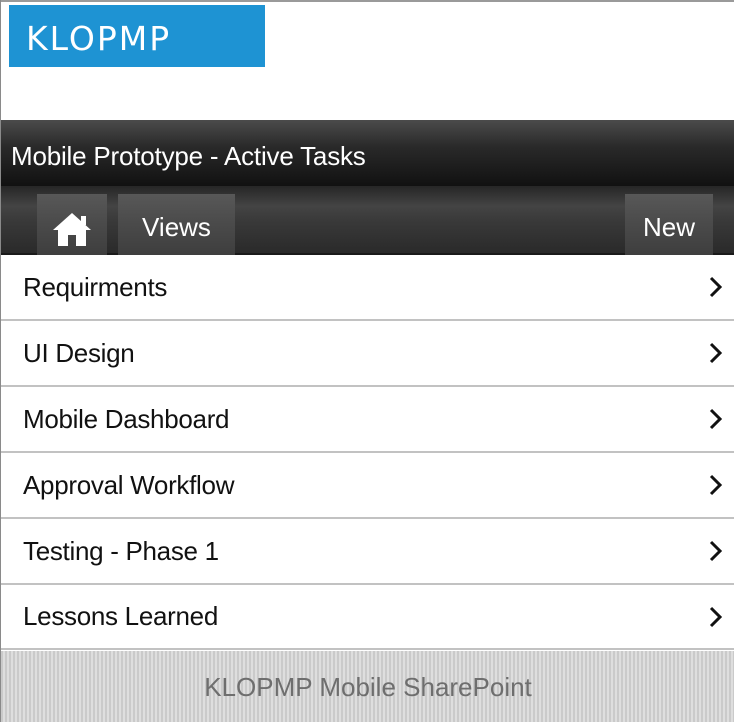 The width and height of the screenshot is (734, 722). Describe the element at coordinates (367, 220) in the screenshot. I see `nav-bar: Views New` at that location.